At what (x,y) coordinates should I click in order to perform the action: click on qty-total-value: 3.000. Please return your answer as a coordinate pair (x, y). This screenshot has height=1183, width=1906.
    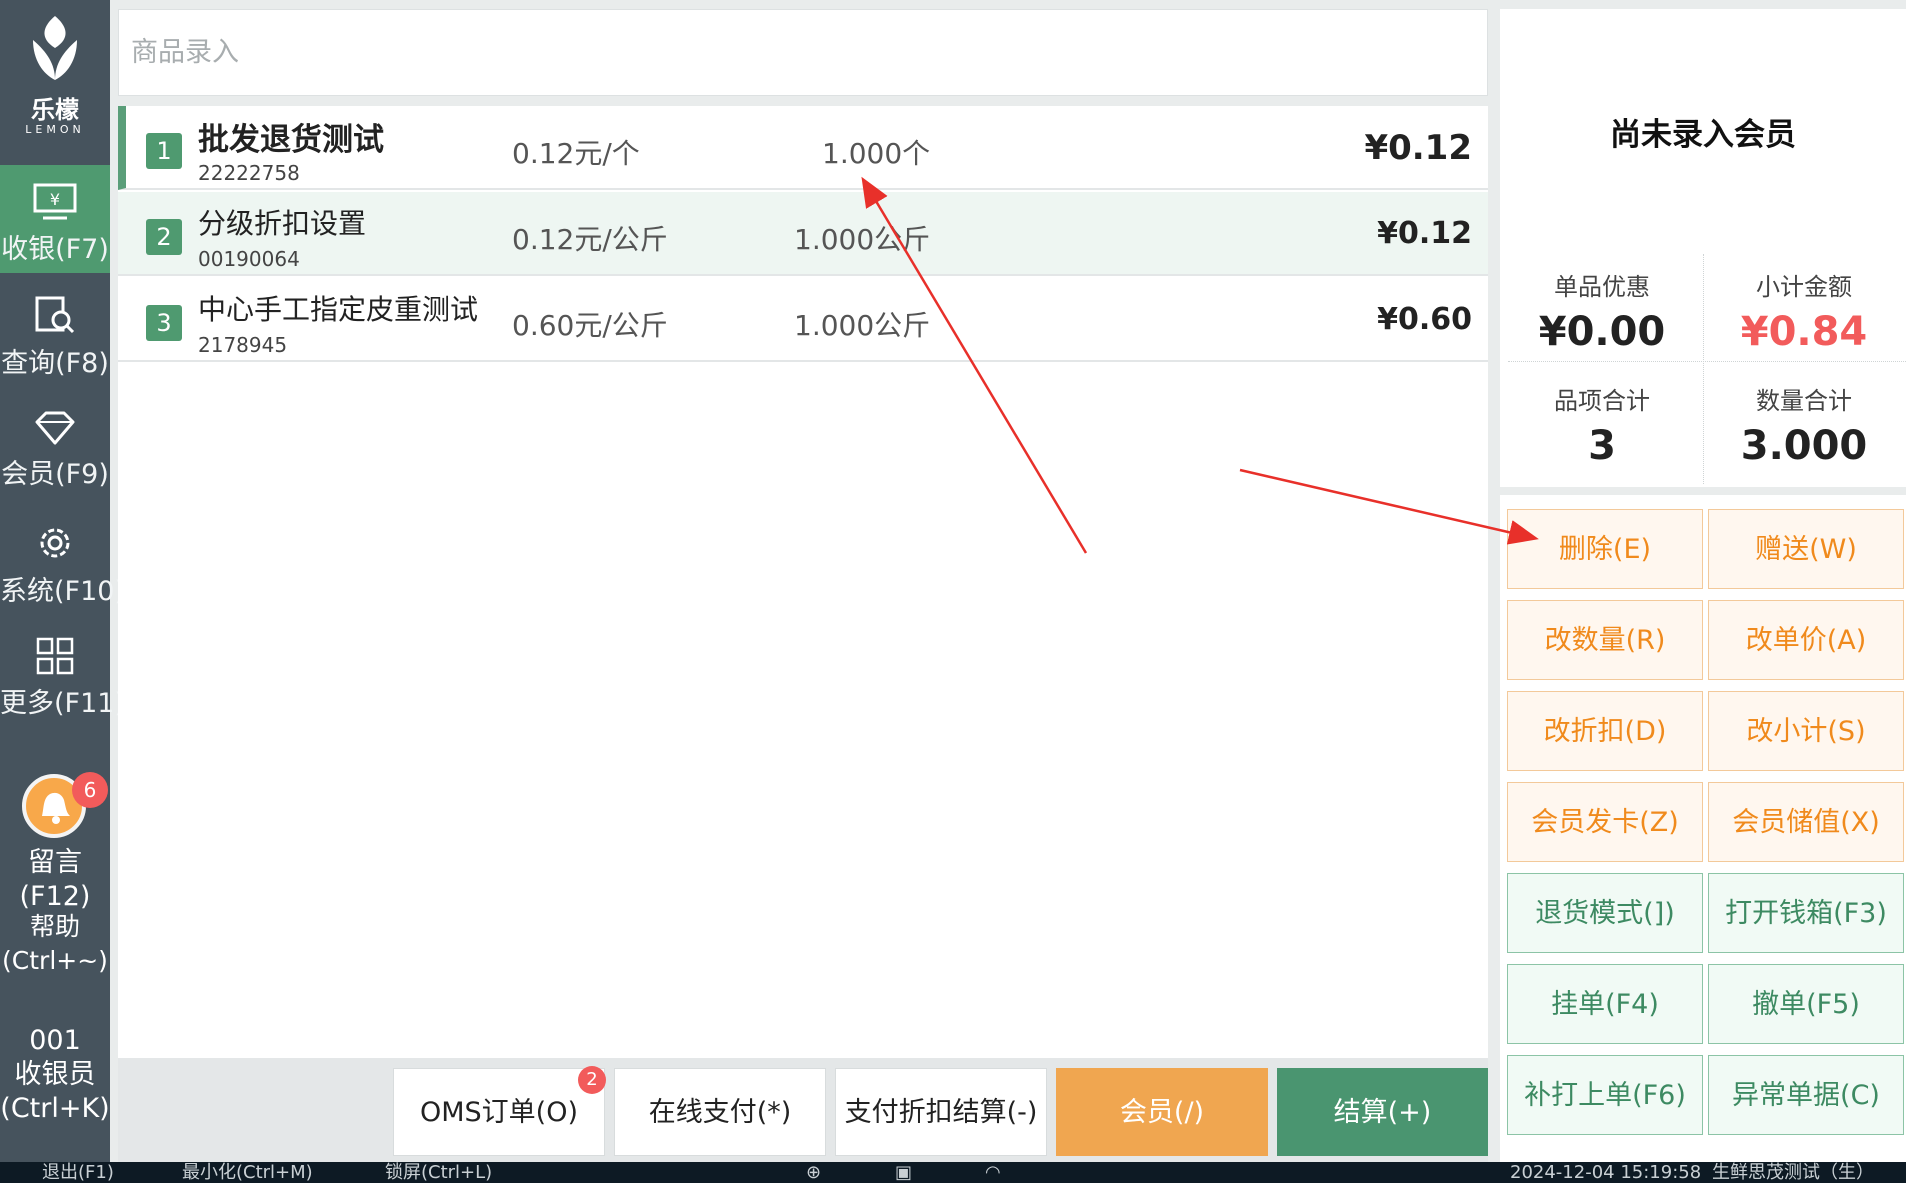
    Looking at the image, I should click on (1804, 446).